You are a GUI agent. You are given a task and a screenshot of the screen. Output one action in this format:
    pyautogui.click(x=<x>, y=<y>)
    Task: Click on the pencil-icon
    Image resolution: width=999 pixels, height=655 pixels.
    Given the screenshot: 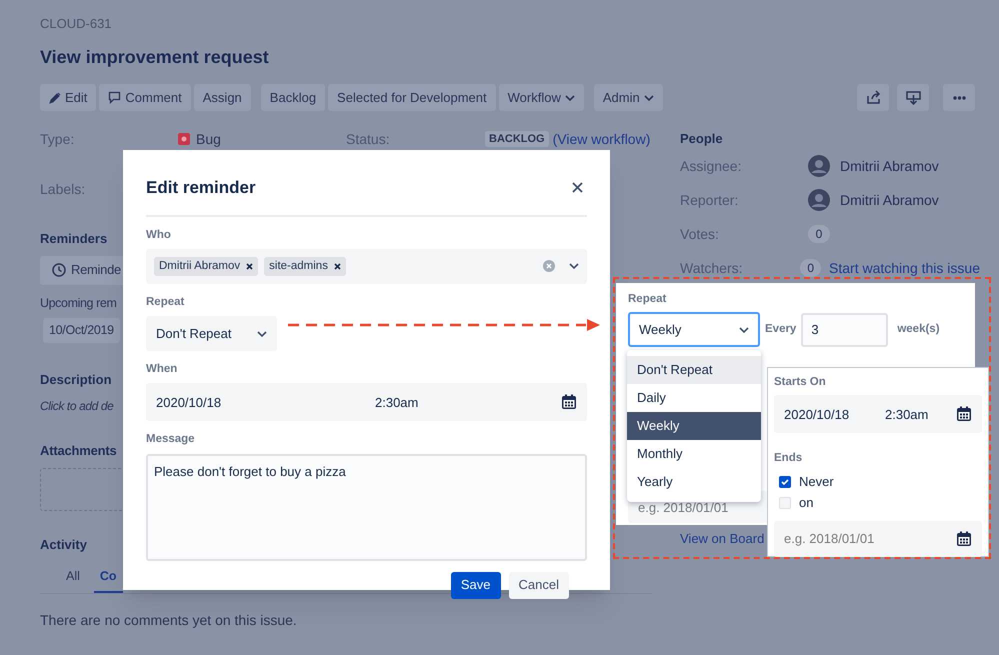 What is the action you would take?
    pyautogui.click(x=55, y=98)
    